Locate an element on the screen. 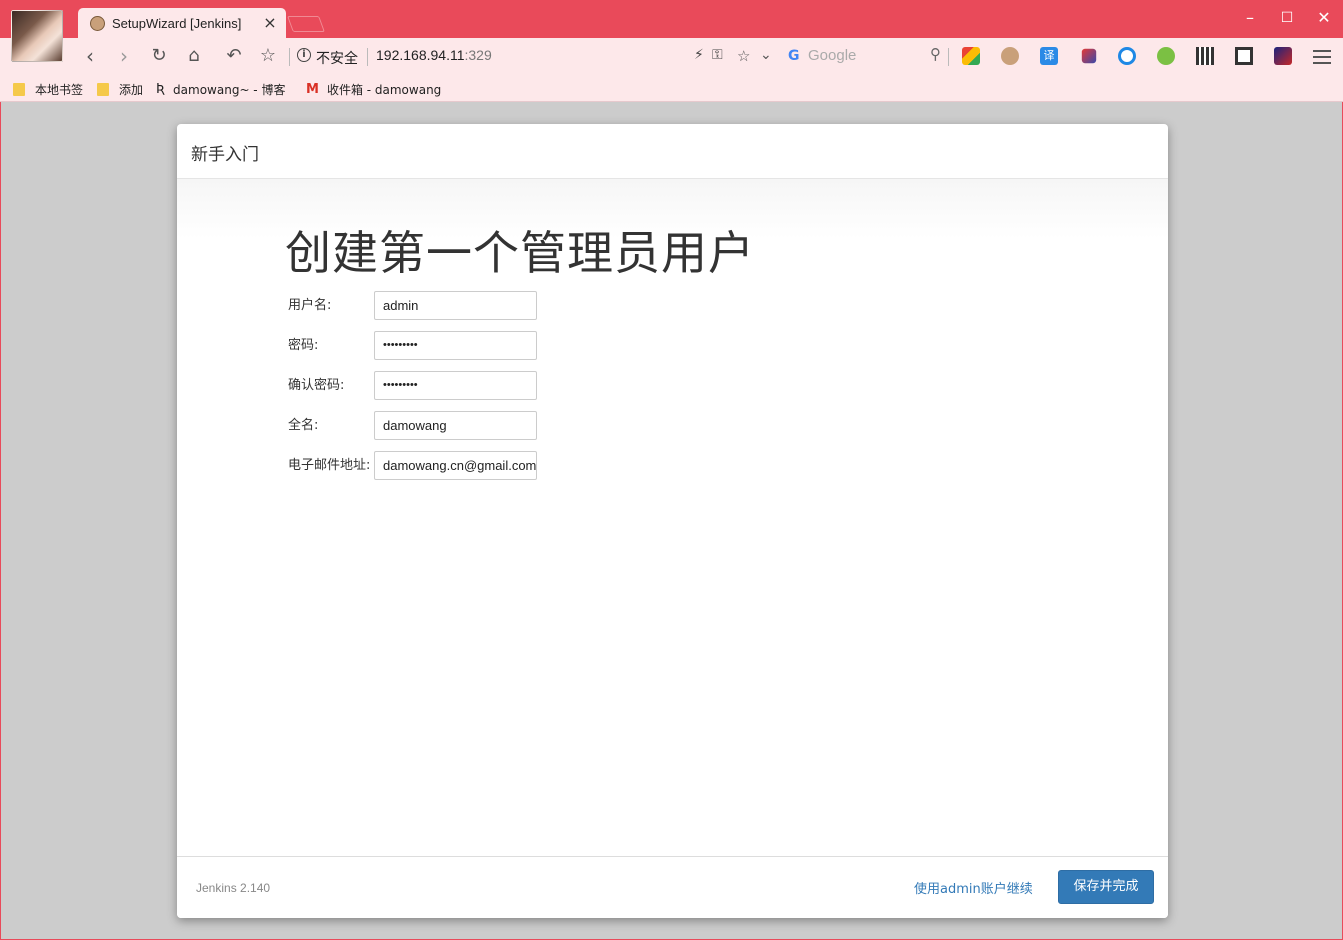 This screenshot has height=940, width=1343. back-icon: ‹ is located at coordinates (90, 56).